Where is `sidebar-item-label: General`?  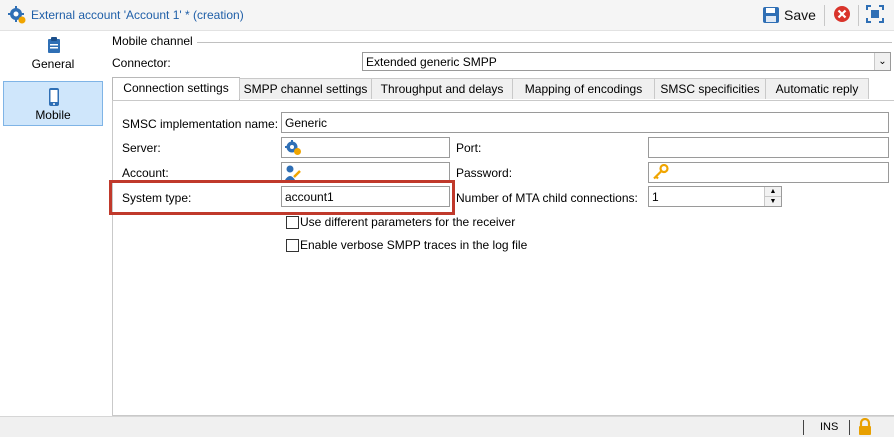 sidebar-item-label: General is located at coordinates (53, 64).